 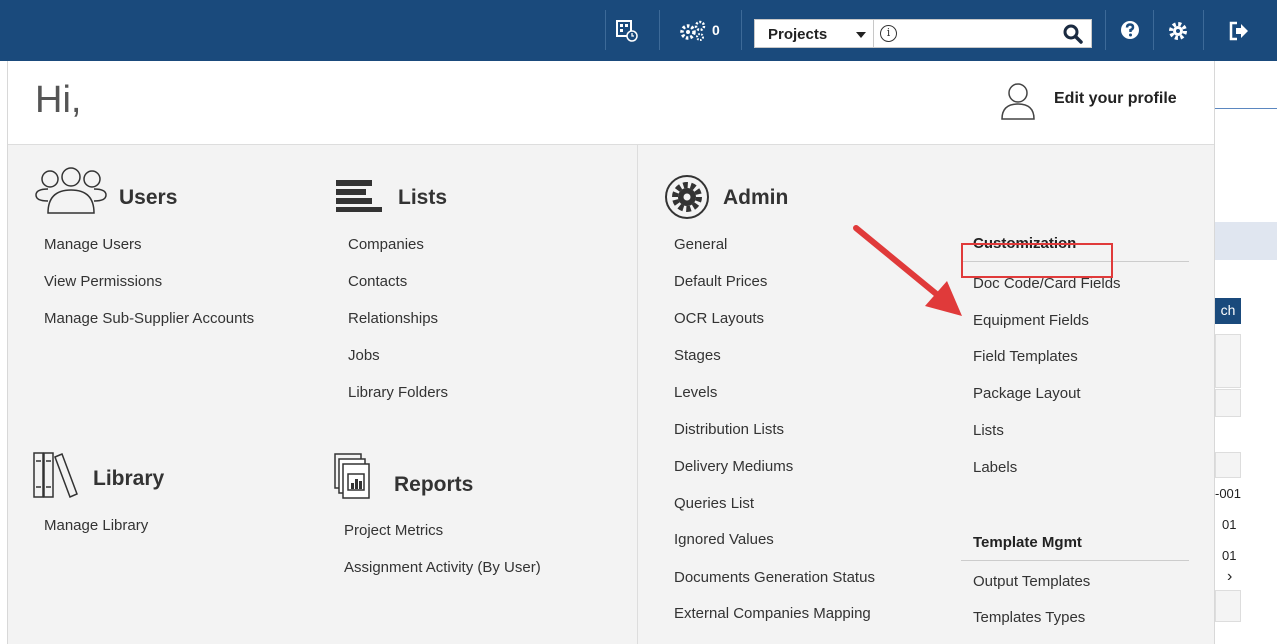 What do you see at coordinates (687, 199) in the screenshot?
I see `admin-gear-icon` at bounding box center [687, 199].